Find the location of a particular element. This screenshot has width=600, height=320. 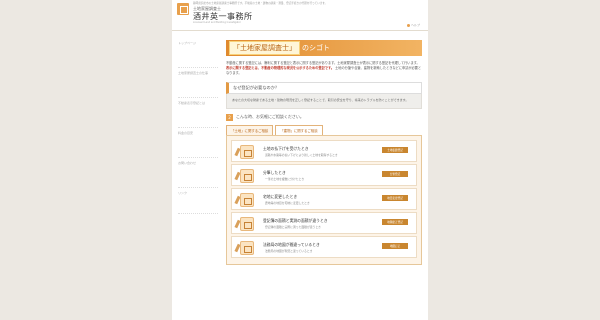

sidebar-item-label: 料金の目安 is located at coordinates (186, 133).